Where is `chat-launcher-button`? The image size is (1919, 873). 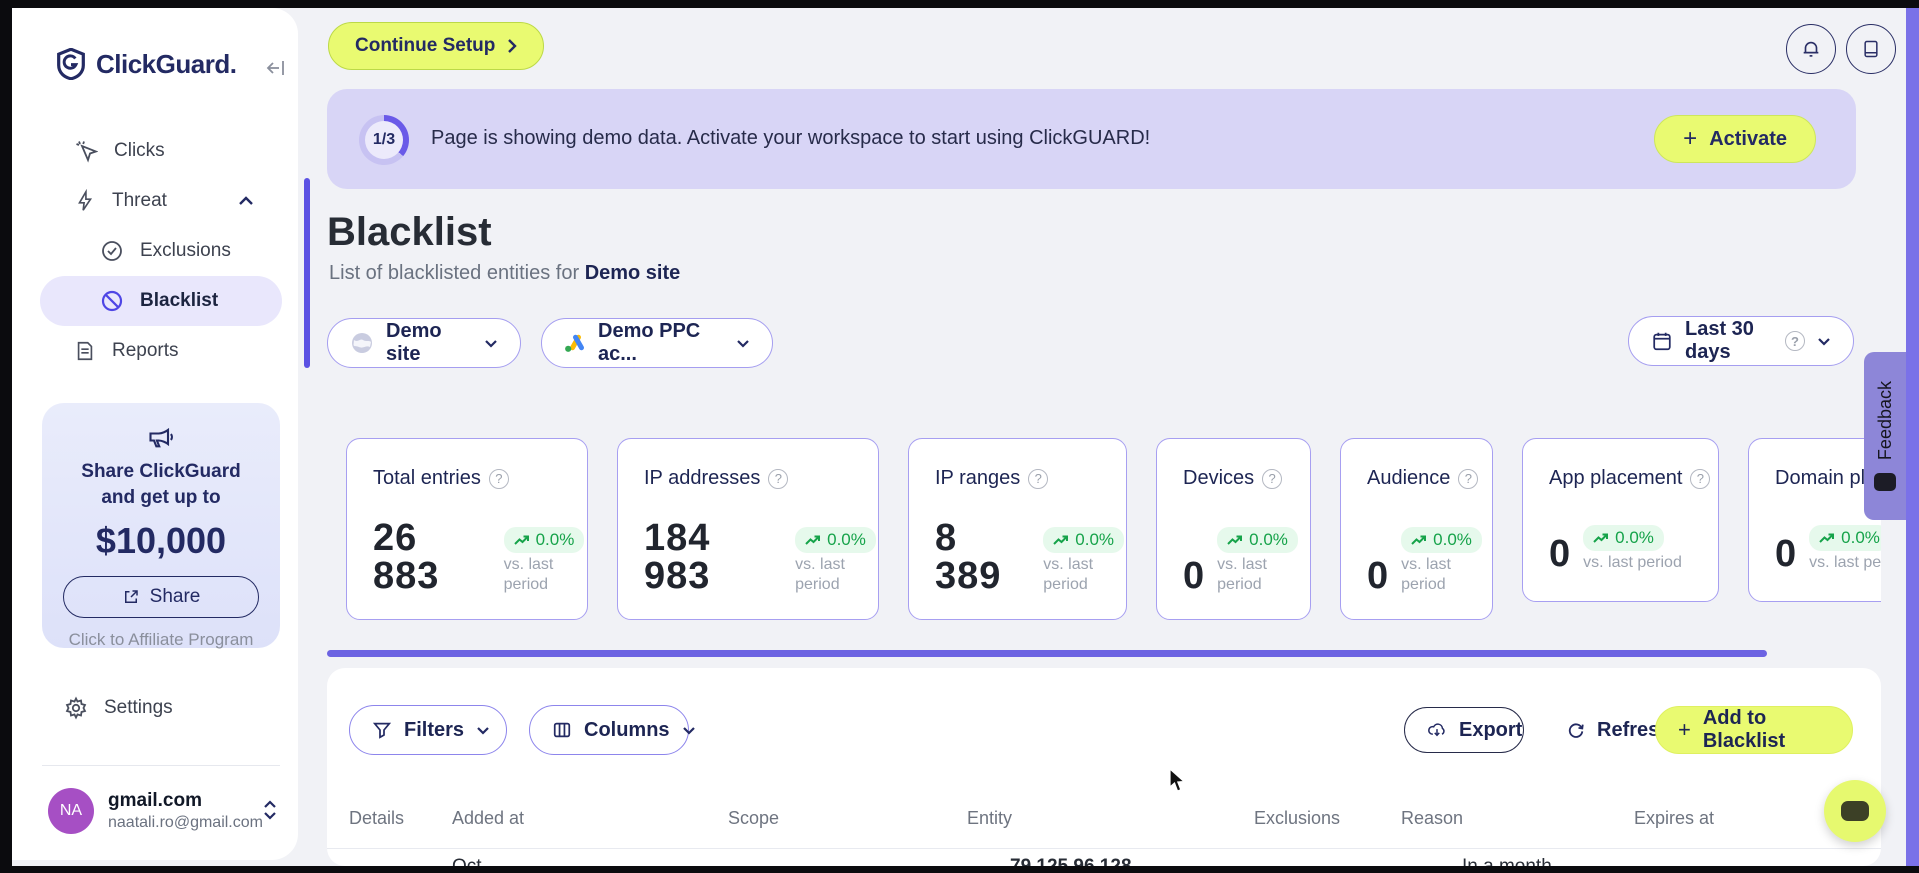
chat-launcher-button is located at coordinates (1855, 811).